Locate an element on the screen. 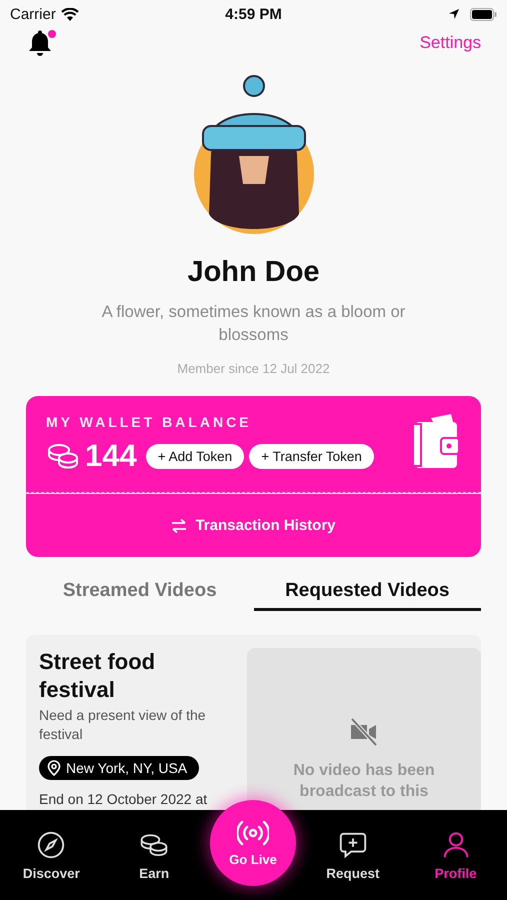 The width and height of the screenshot is (507, 900). no-video-message: No video has been broadcast to this is located at coordinates (364, 781).